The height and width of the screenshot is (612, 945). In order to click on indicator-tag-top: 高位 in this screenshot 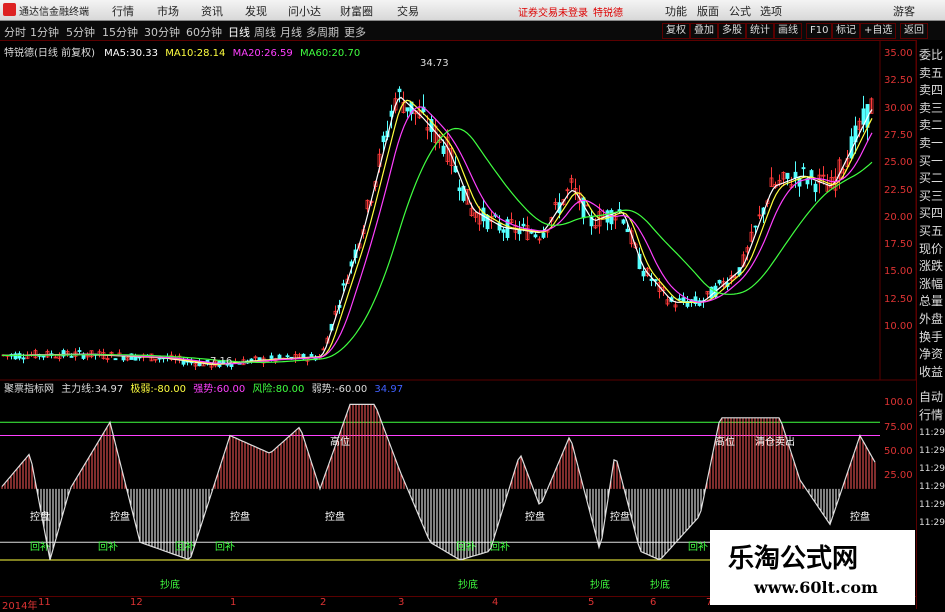, I will do `click(340, 441)`.